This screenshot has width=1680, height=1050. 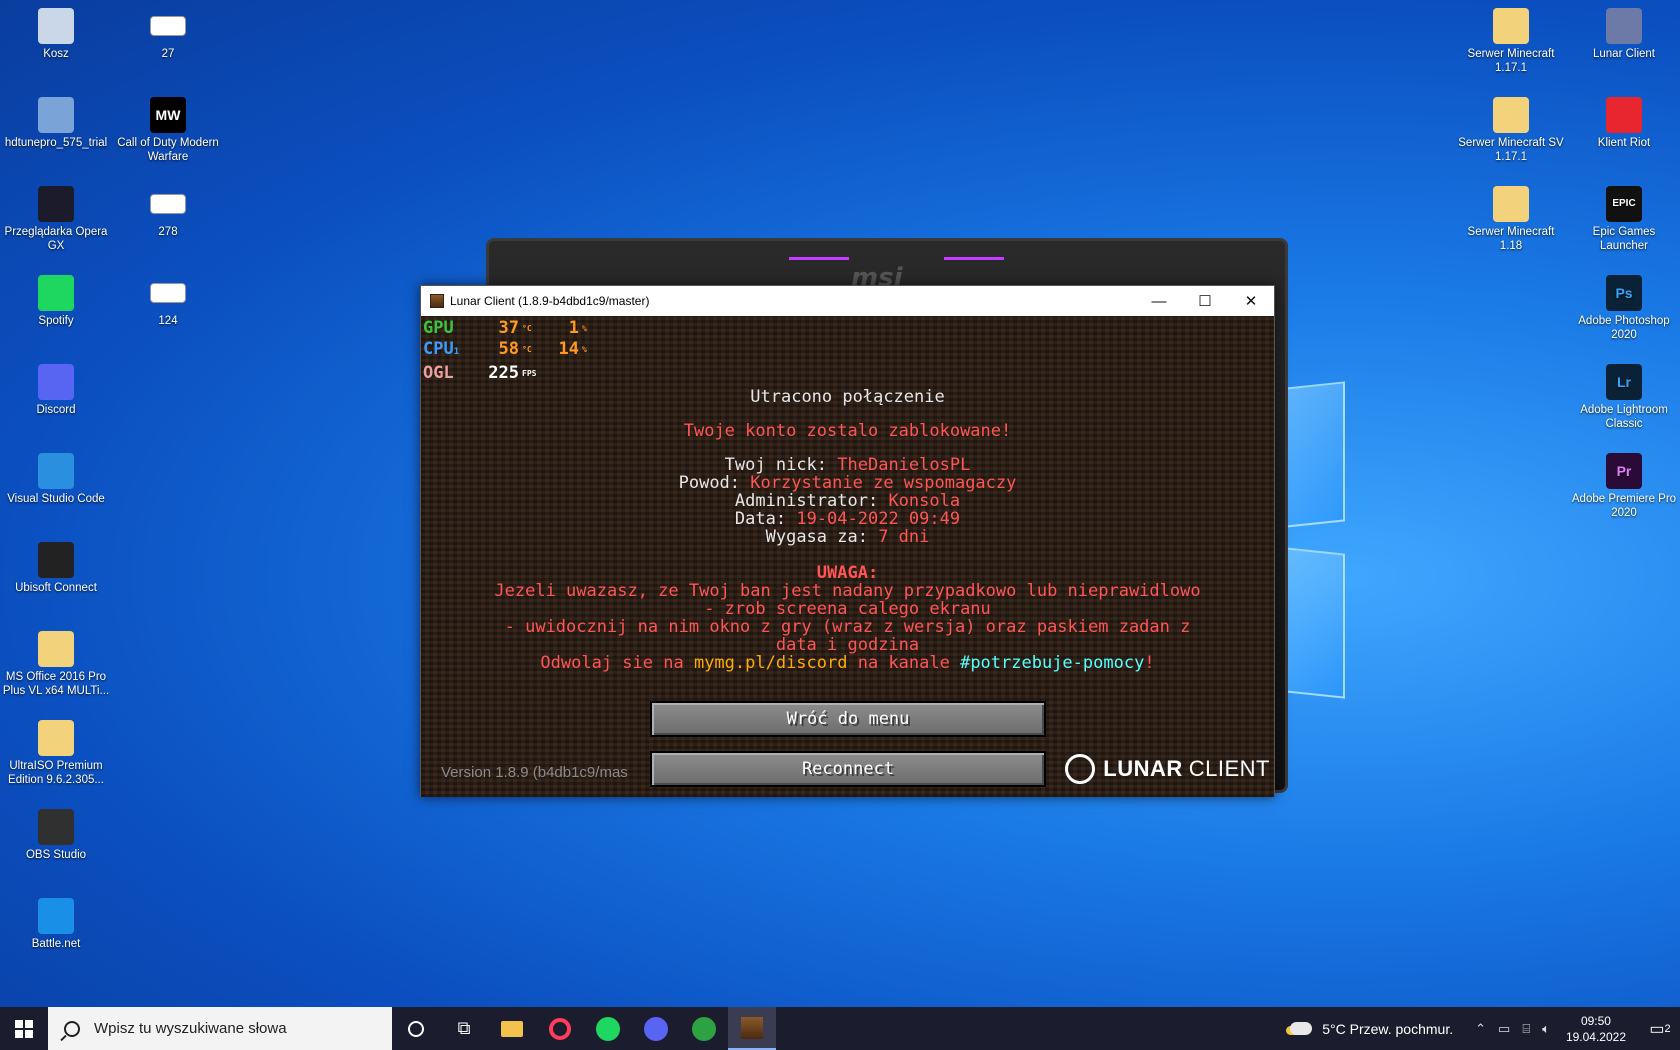 What do you see at coordinates (584, 328) in the screenshot?
I see `gpu-load-unit: %` at bounding box center [584, 328].